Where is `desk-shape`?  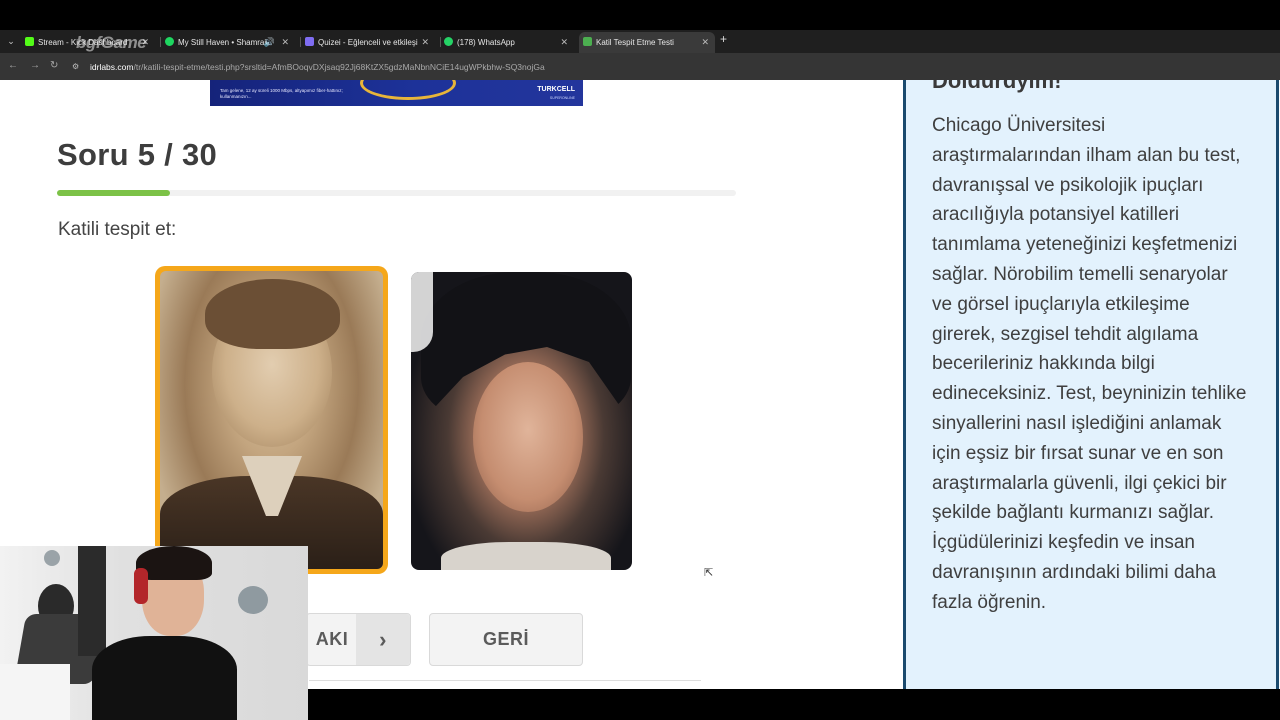 desk-shape is located at coordinates (35, 692).